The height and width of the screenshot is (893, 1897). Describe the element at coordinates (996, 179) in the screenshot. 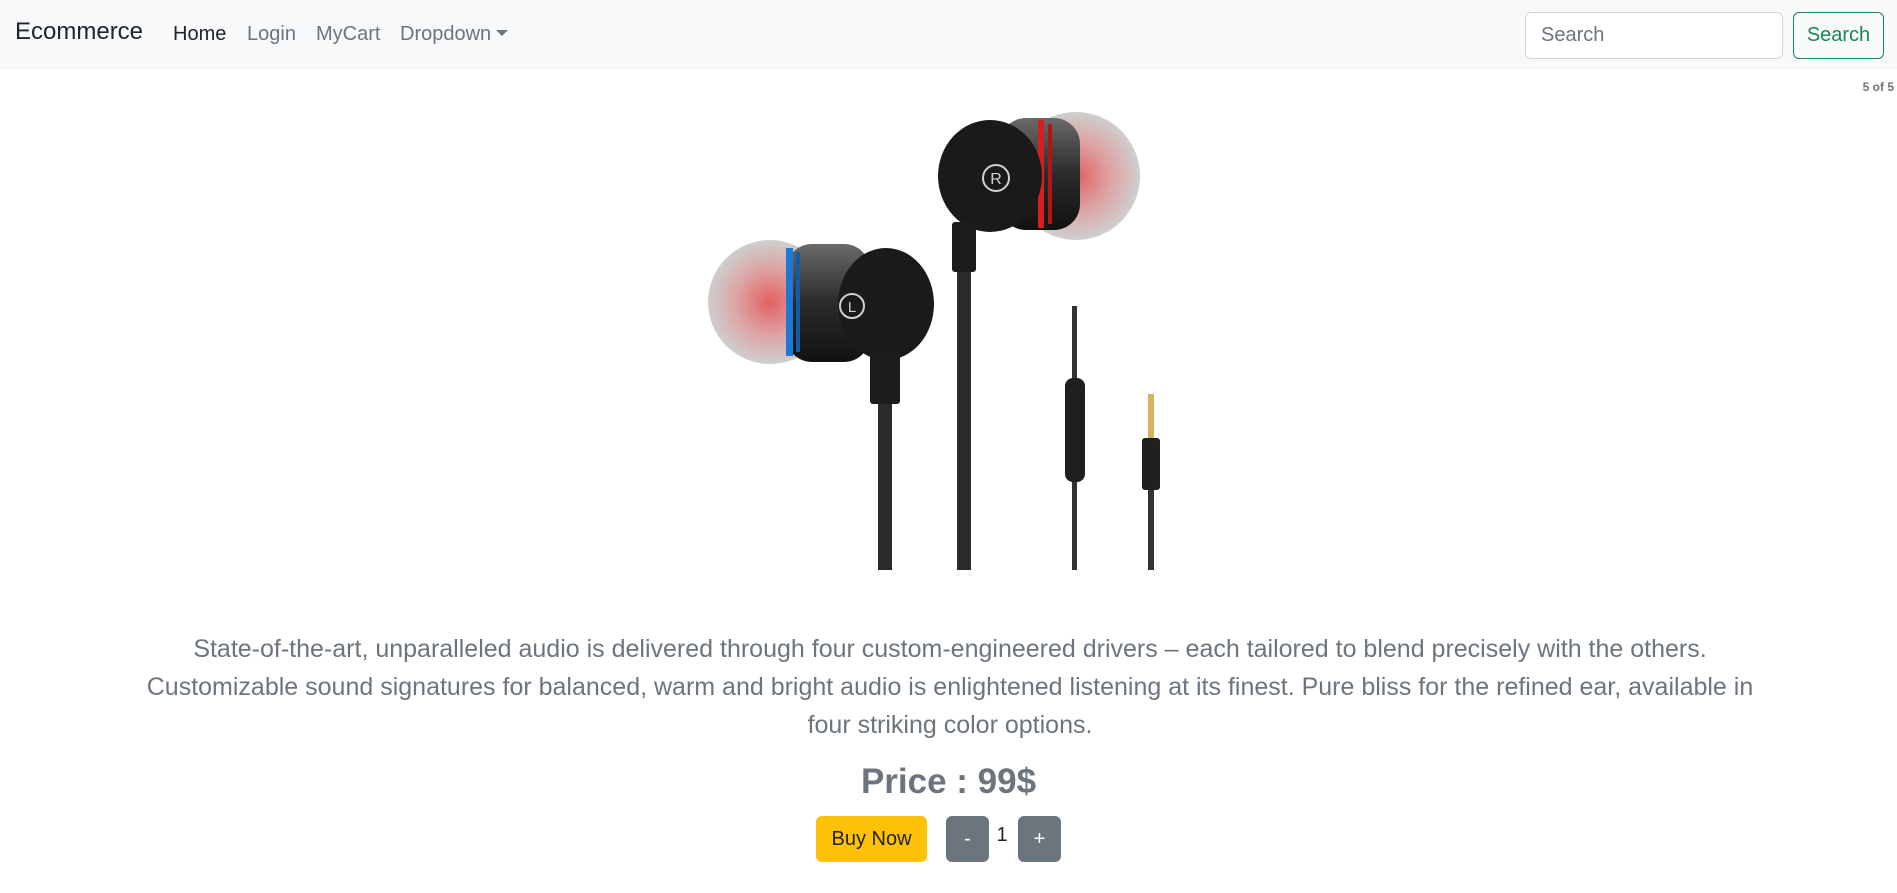

I see `svg-text: R` at that location.